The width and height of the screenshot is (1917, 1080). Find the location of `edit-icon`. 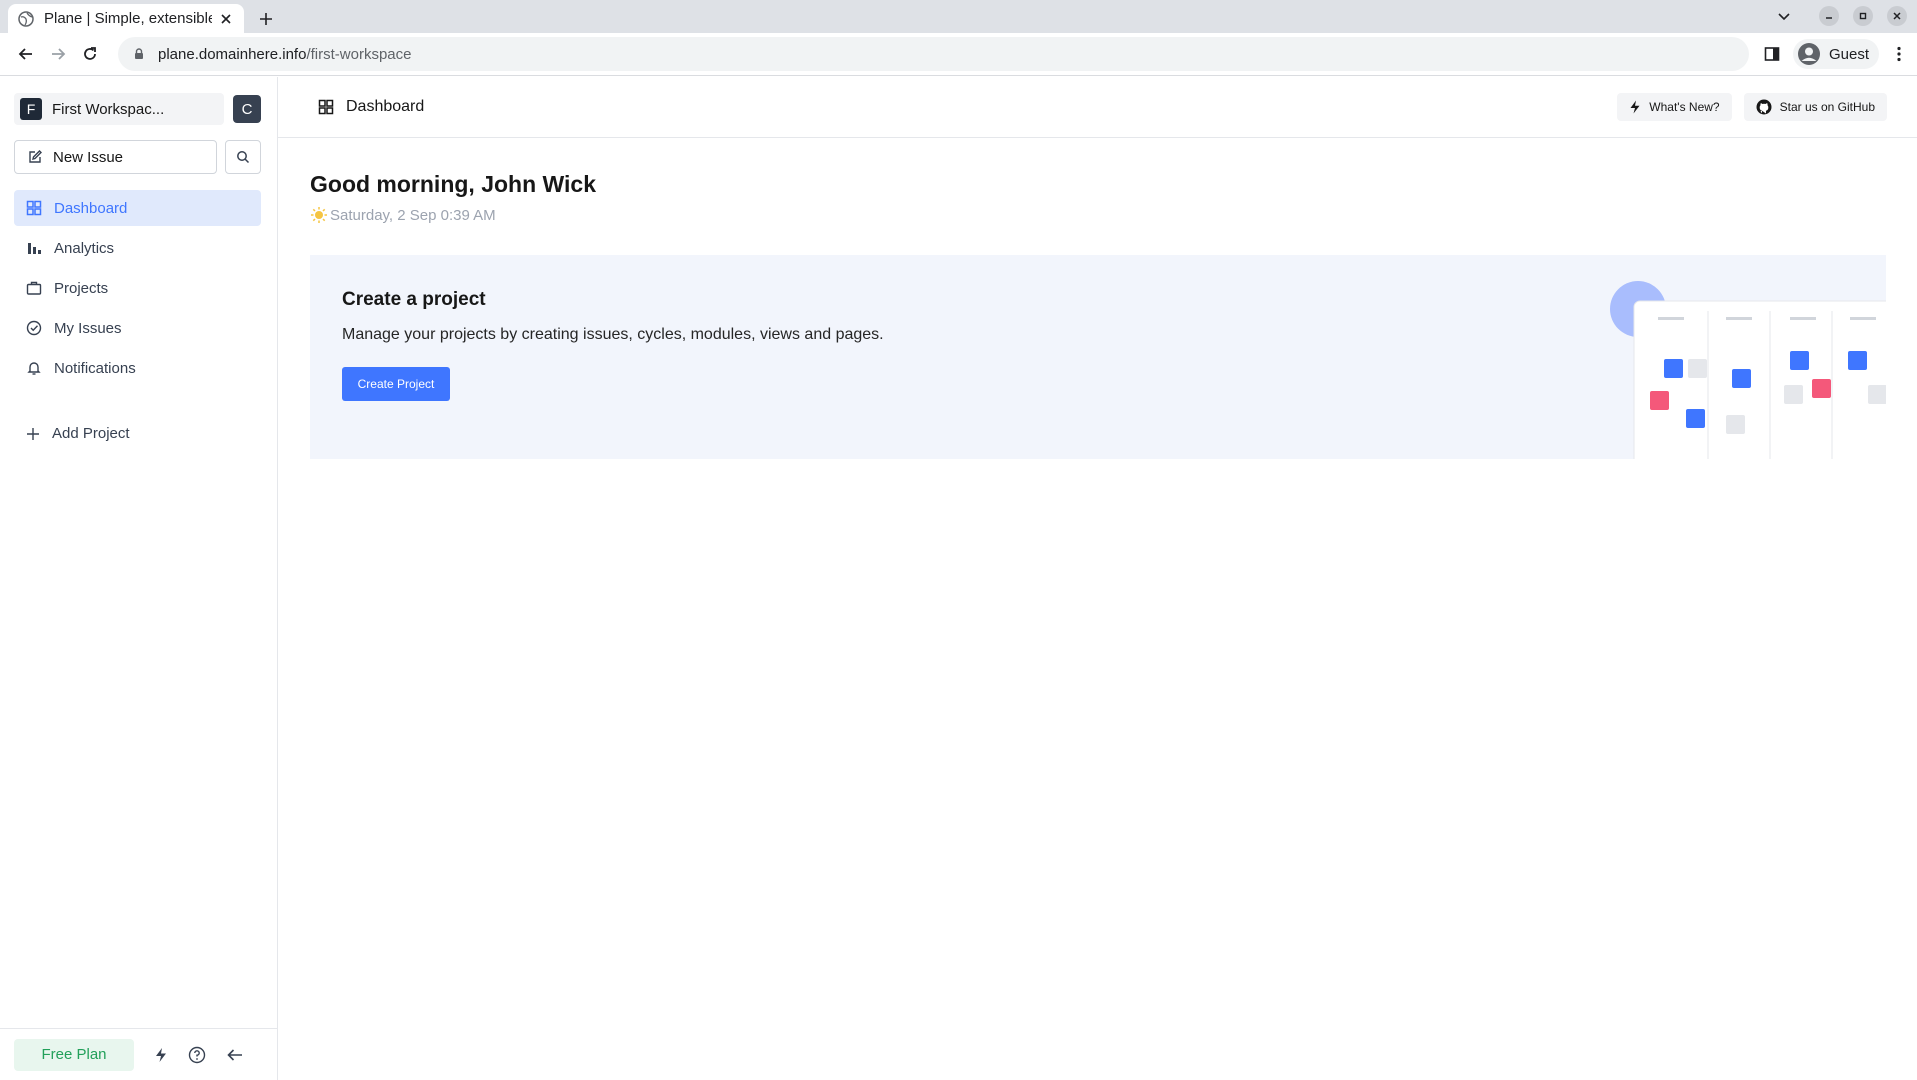

edit-icon is located at coordinates (35, 156).